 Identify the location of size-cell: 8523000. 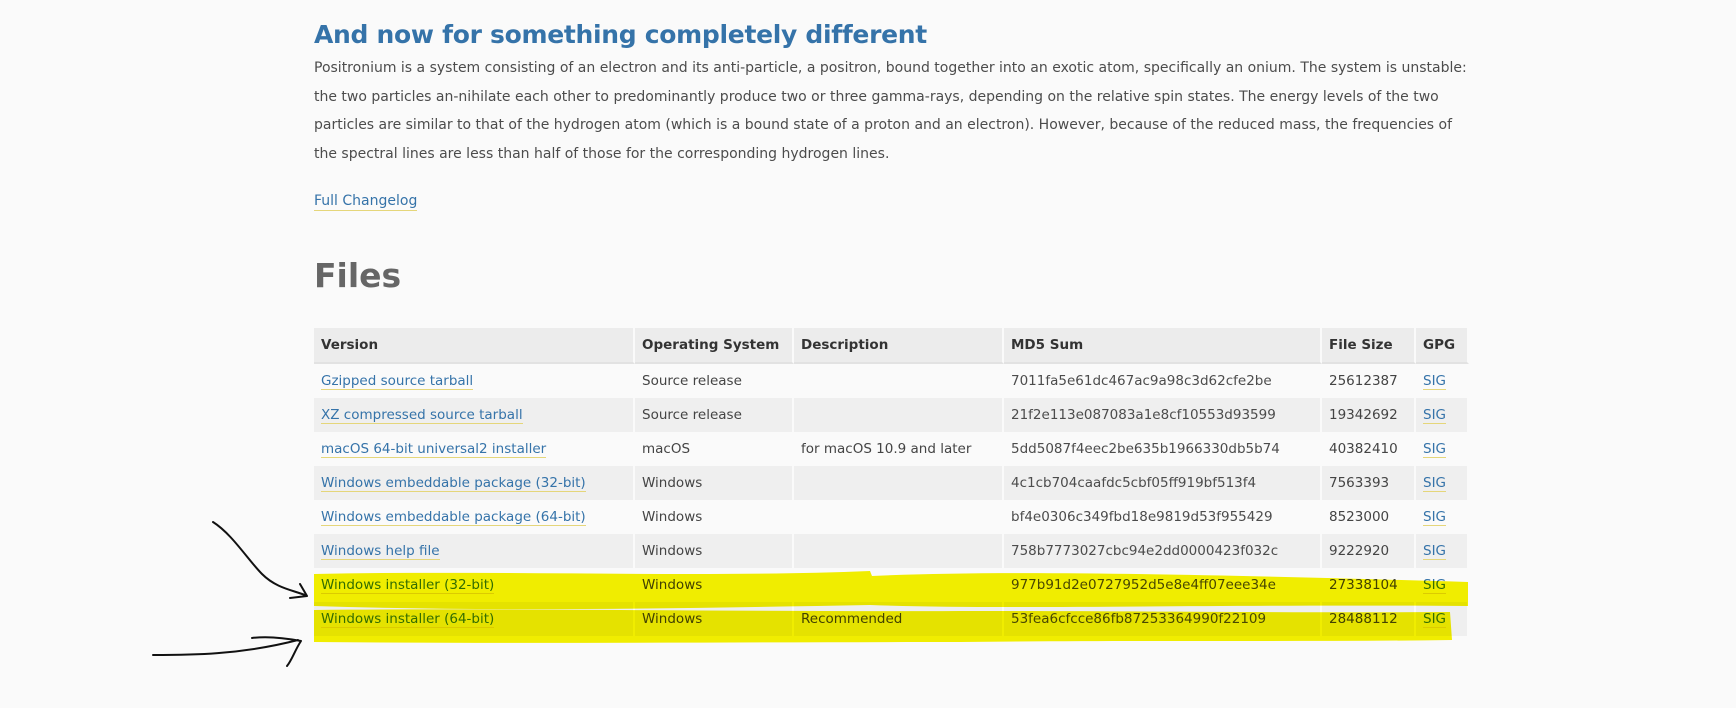
(1369, 517).